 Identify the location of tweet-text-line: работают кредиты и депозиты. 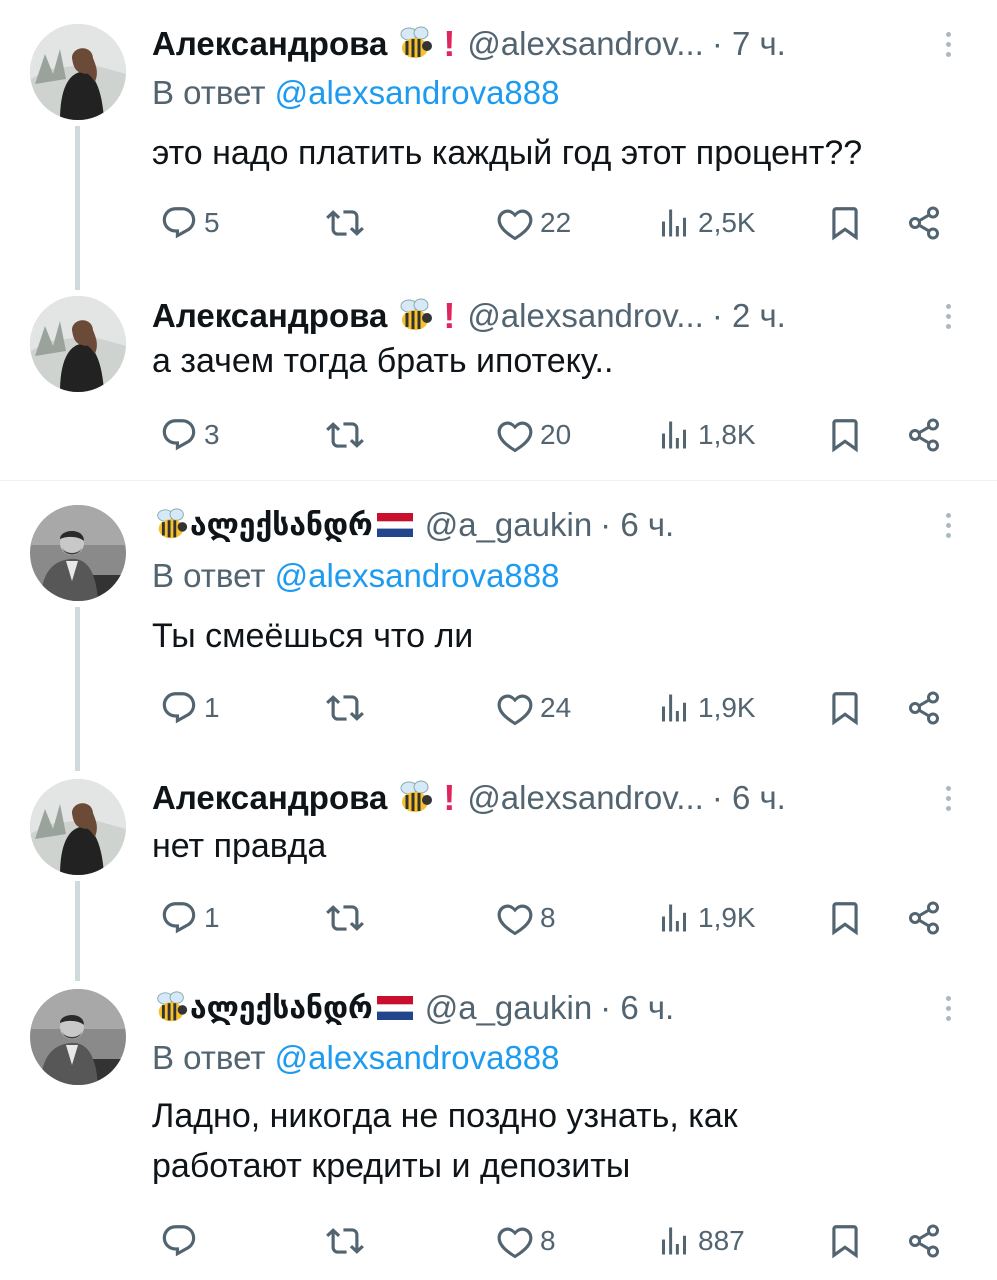
(391, 1166).